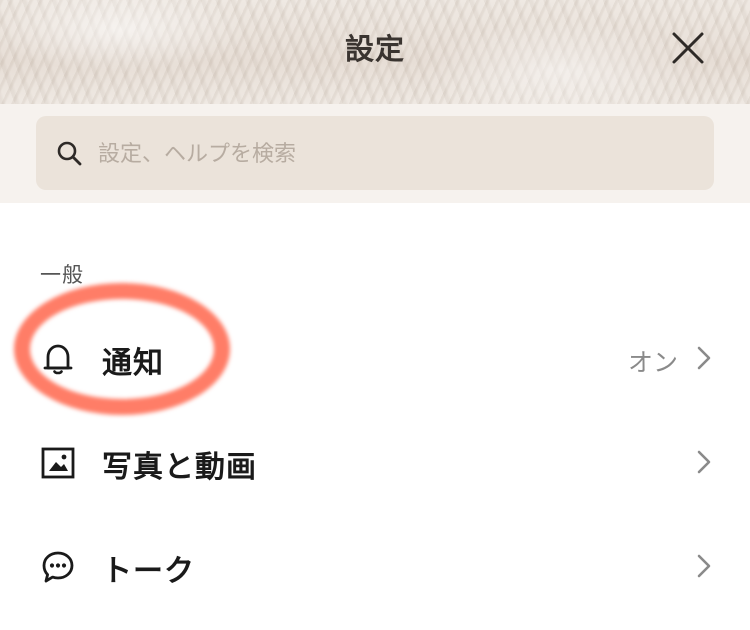 The width and height of the screenshot is (750, 630). I want to click on close-button, so click(688, 48).